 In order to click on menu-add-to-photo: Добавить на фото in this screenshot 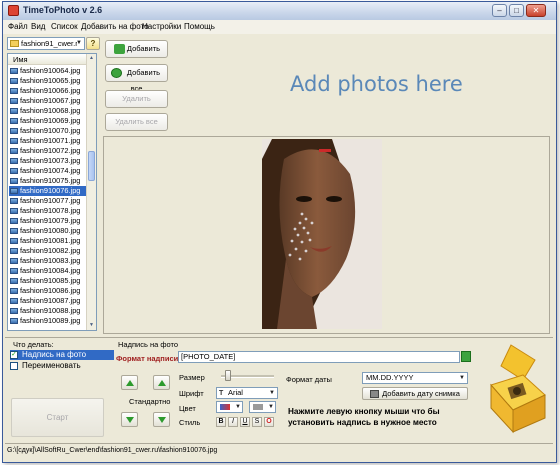, I will do `click(115, 26)`.